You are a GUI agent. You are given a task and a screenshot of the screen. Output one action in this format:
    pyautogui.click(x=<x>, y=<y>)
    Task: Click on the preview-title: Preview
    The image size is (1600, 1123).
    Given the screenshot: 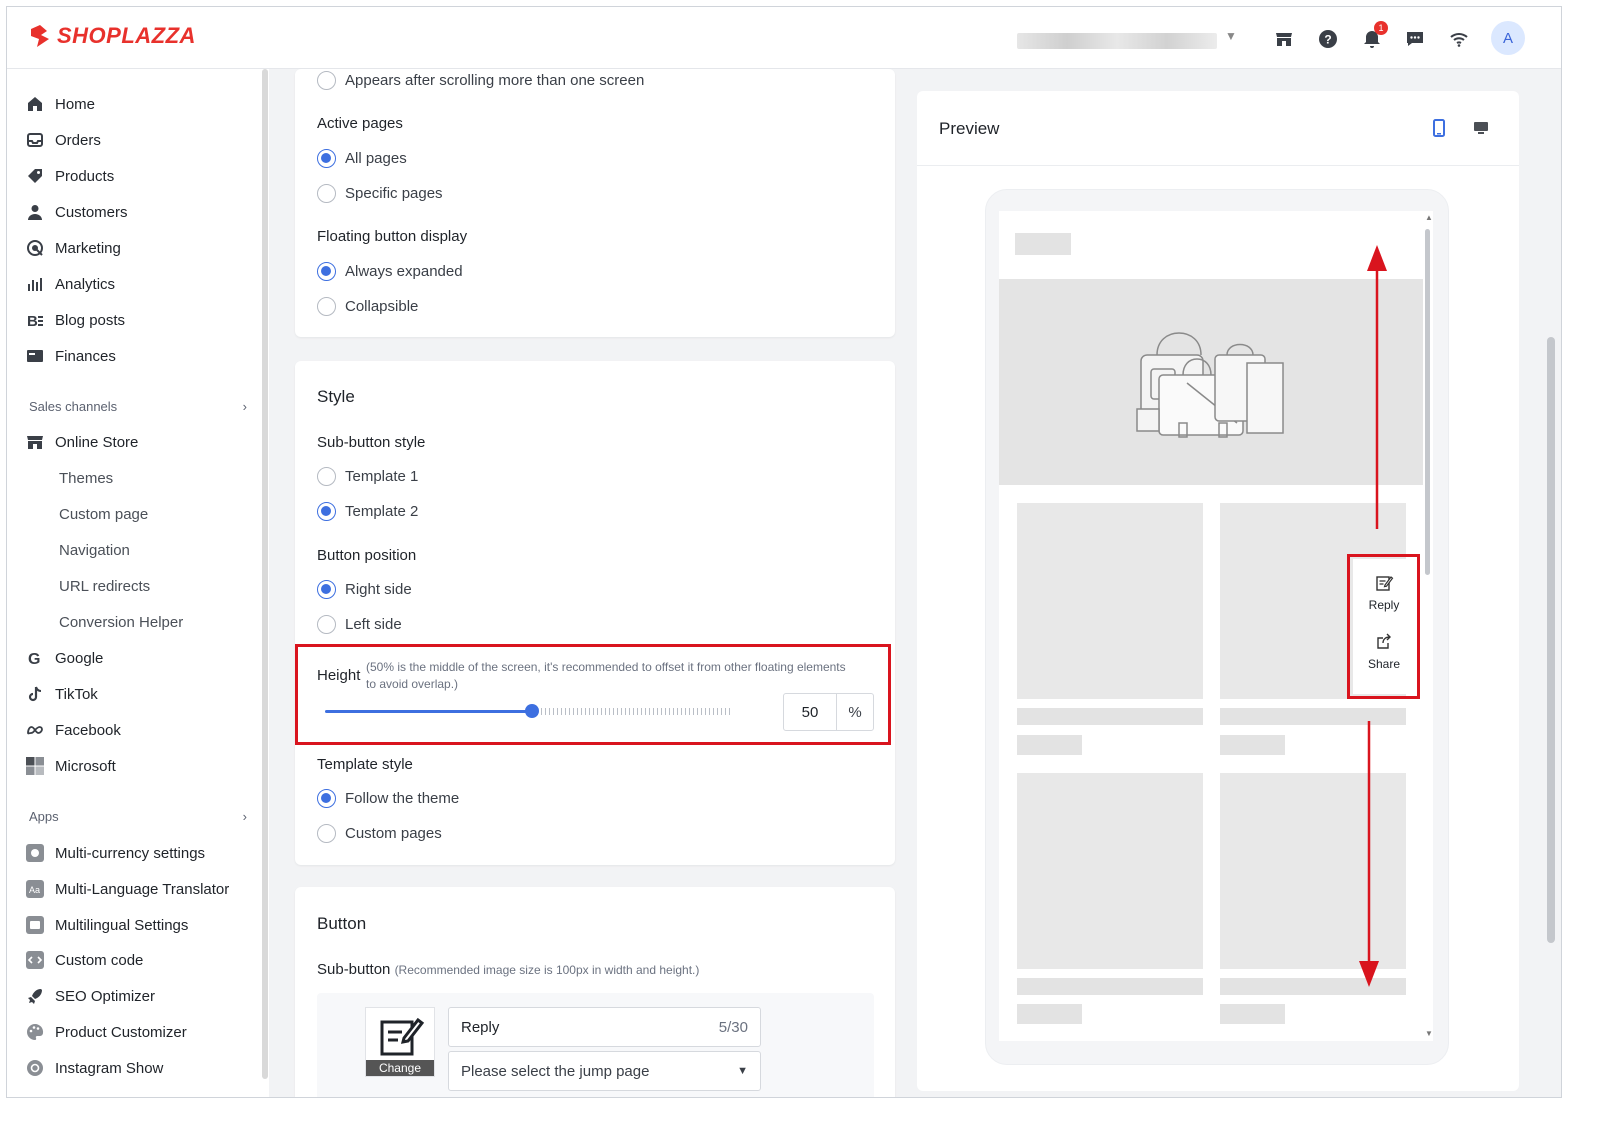 What is the action you would take?
    pyautogui.click(x=969, y=128)
    